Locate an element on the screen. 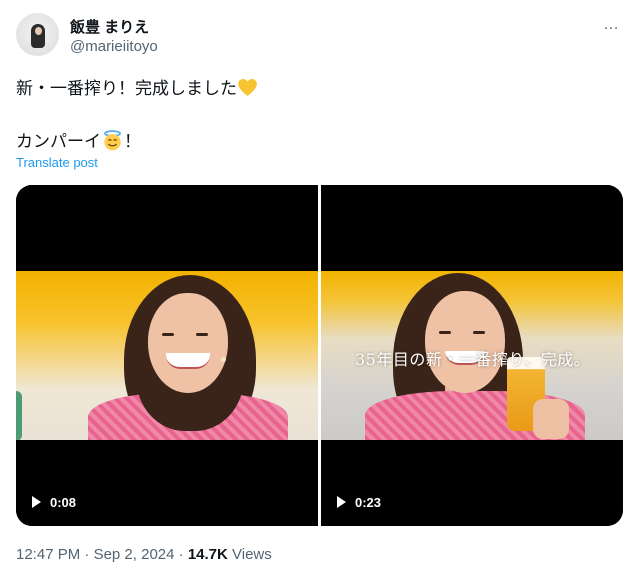 The width and height of the screenshot is (640, 581). yellow-heart-icon is located at coordinates (247, 87).